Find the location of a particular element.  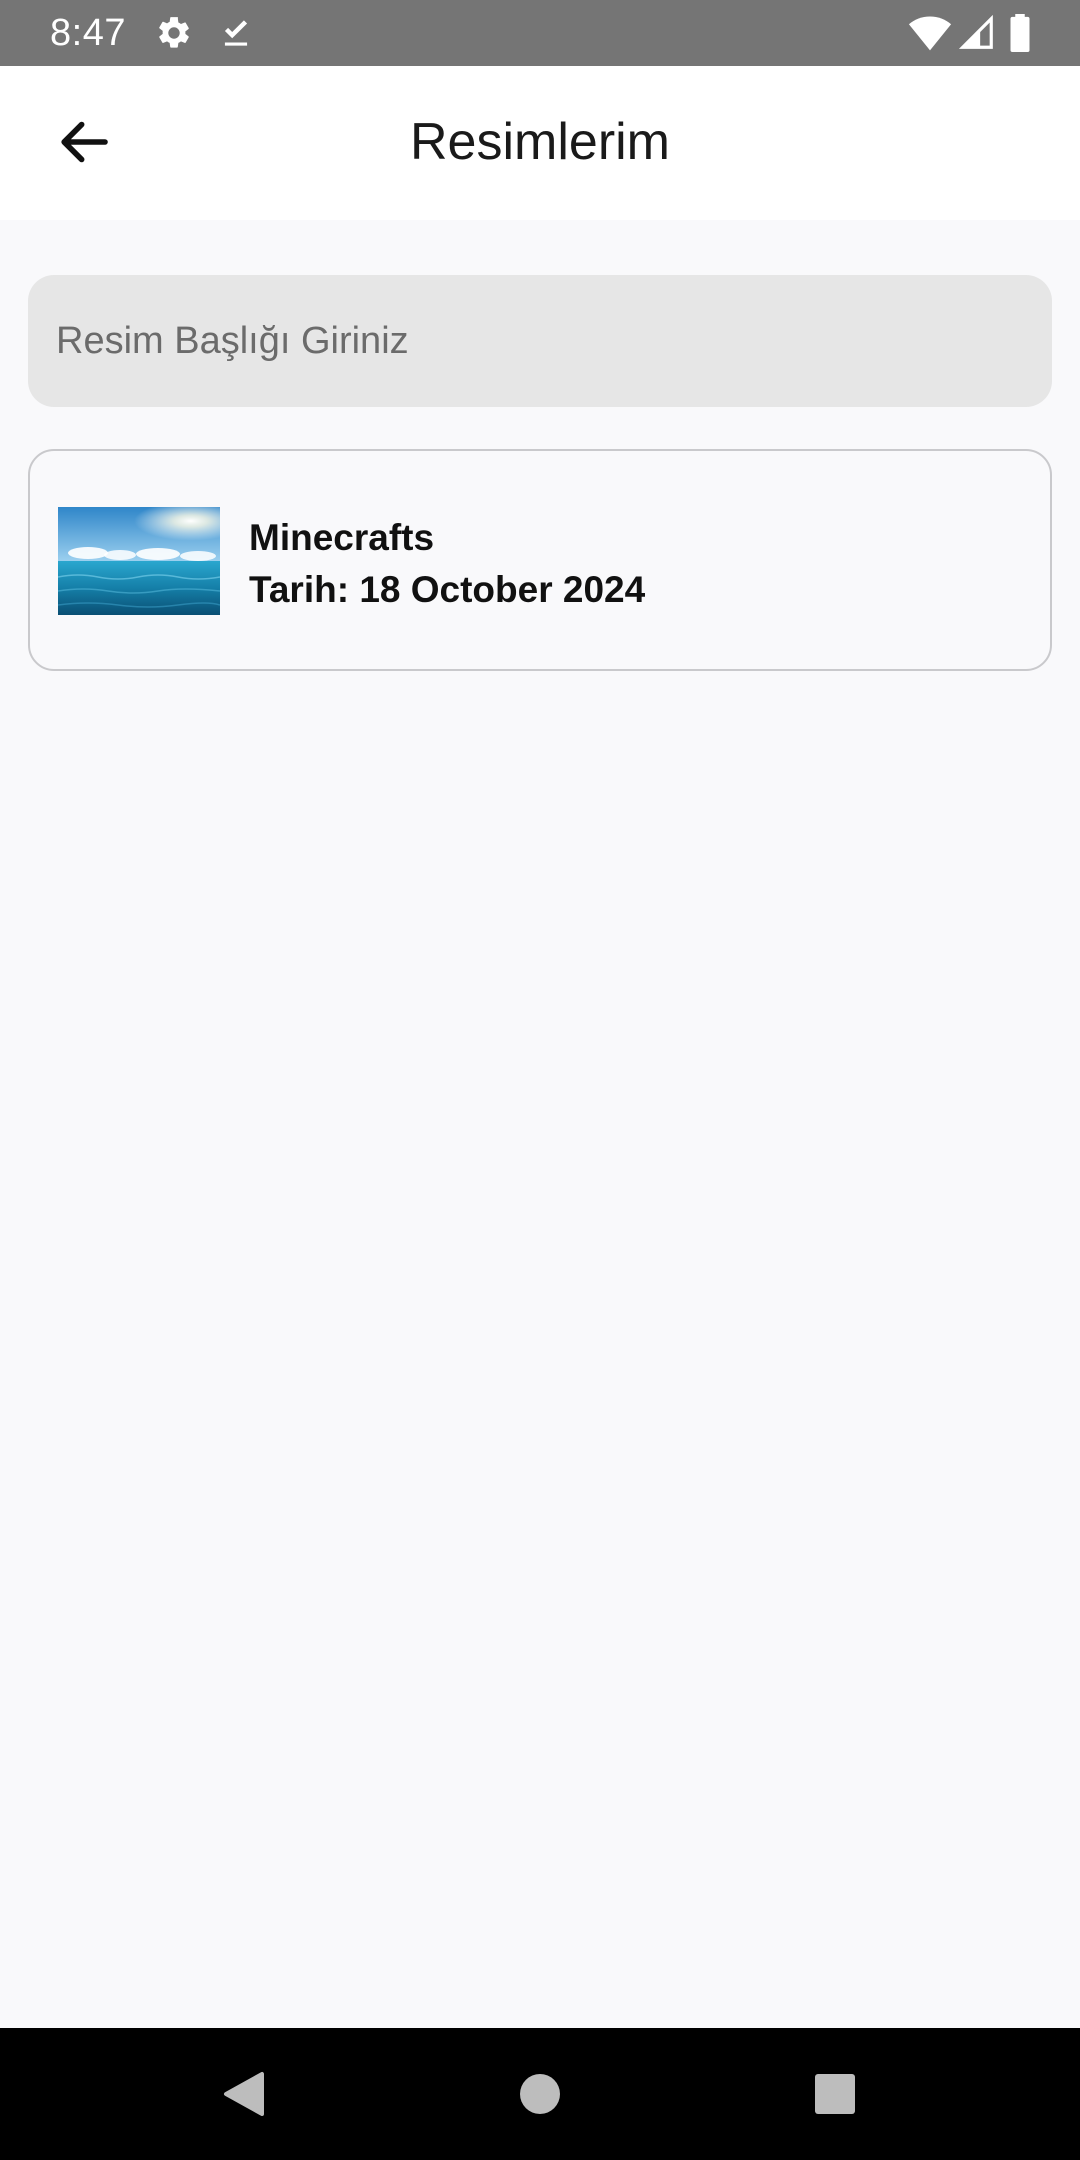

image-date: Tarih: 18 October 2024 is located at coordinates (447, 589).